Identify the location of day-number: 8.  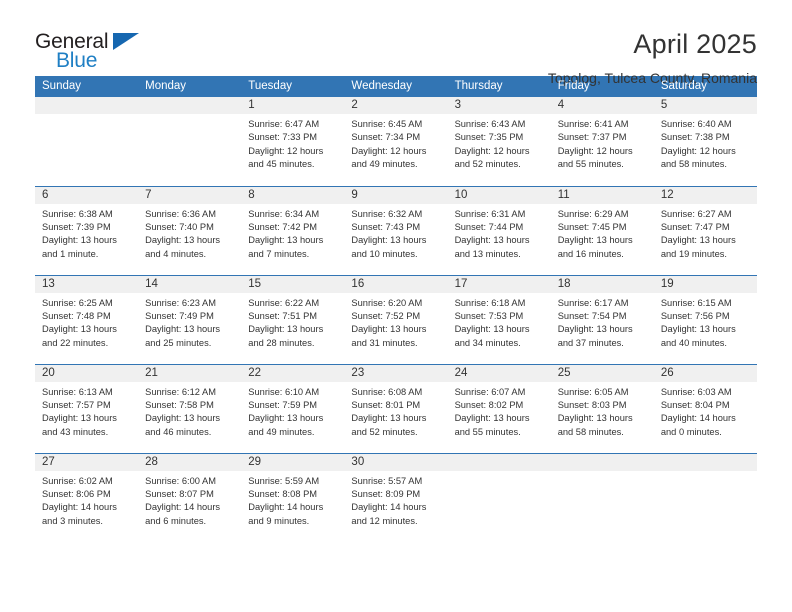
(293, 195).